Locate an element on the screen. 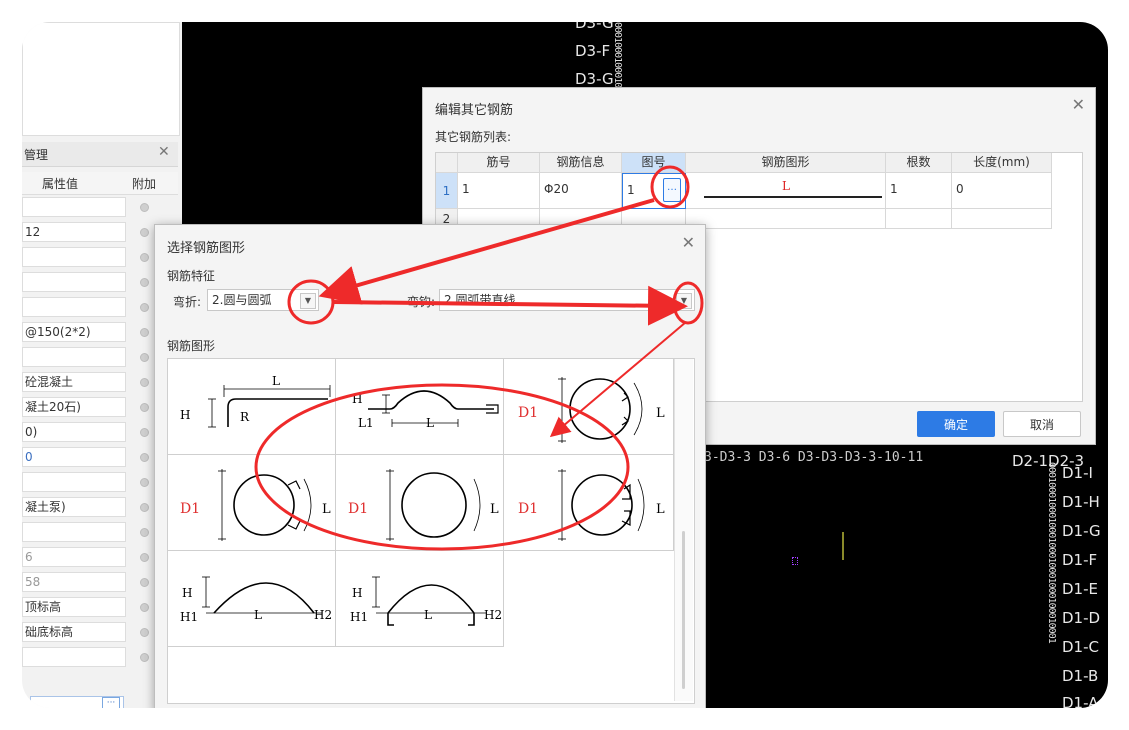 Image resolution: width=1129 pixels, height=730 pixels. property-value: 58 is located at coordinates (74, 582).